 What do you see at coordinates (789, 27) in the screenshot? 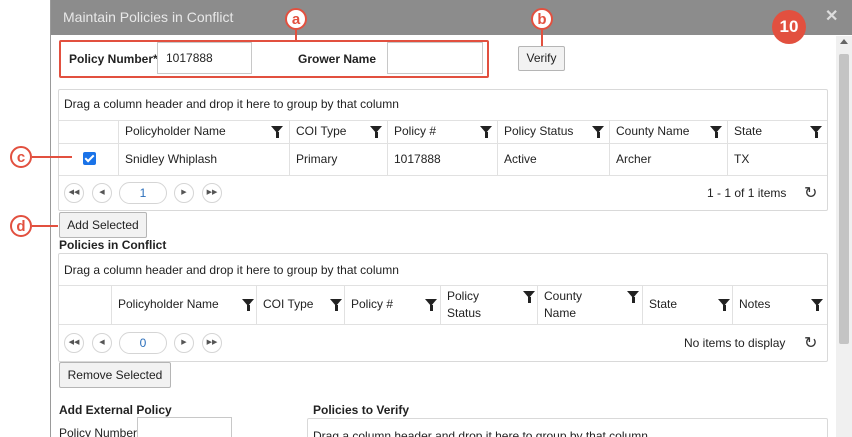
I see `step-number-badge: 10` at bounding box center [789, 27].